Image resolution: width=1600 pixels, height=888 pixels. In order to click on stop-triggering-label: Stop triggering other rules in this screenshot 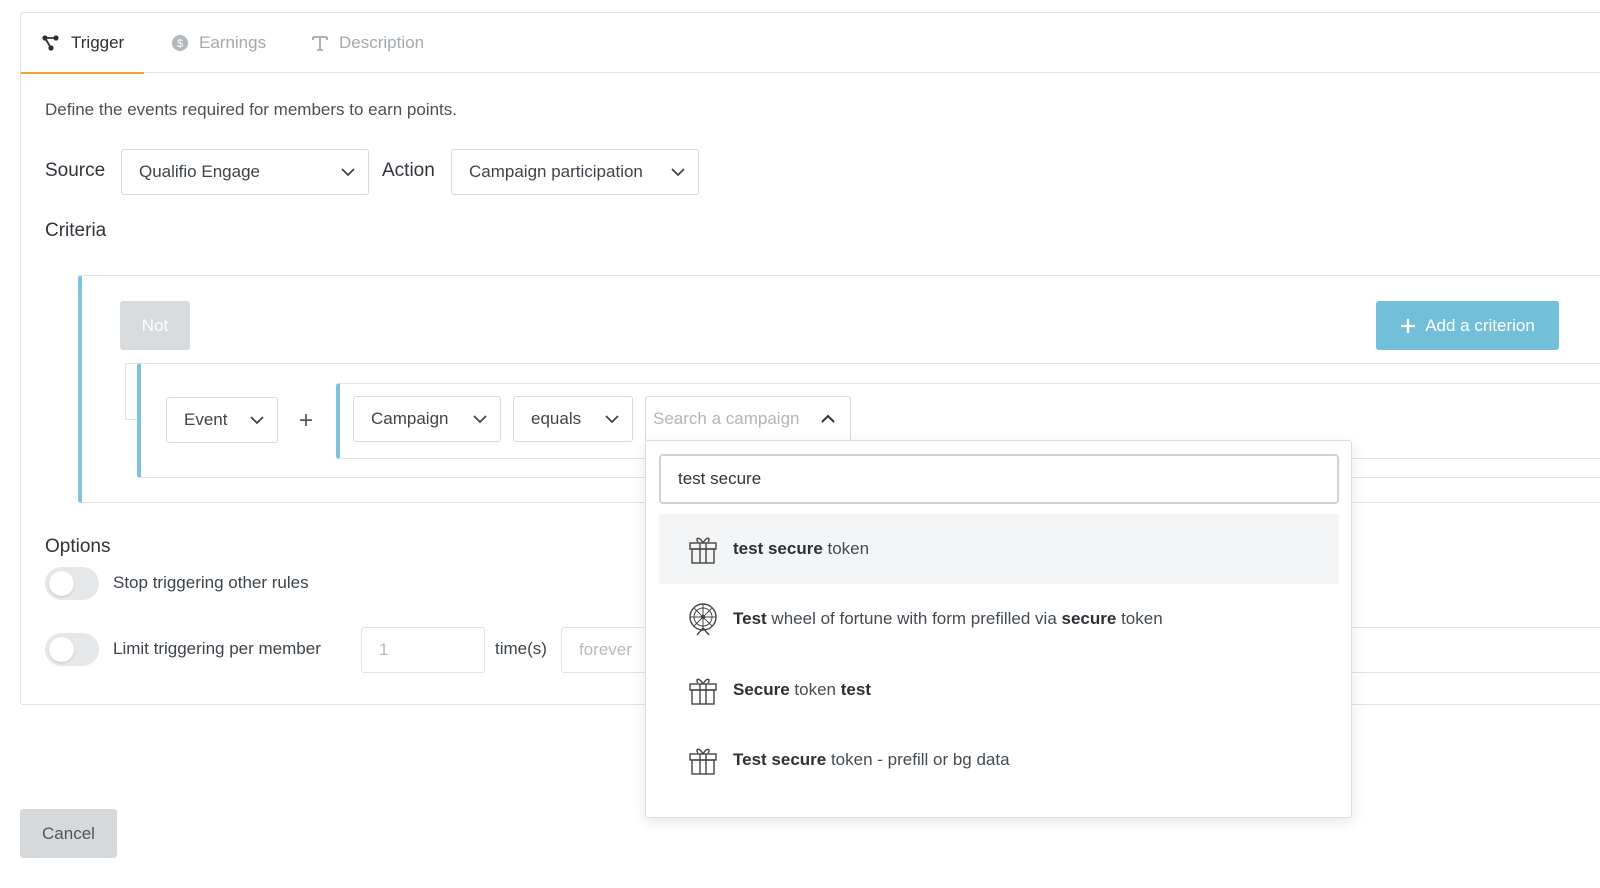, I will do `click(211, 582)`.